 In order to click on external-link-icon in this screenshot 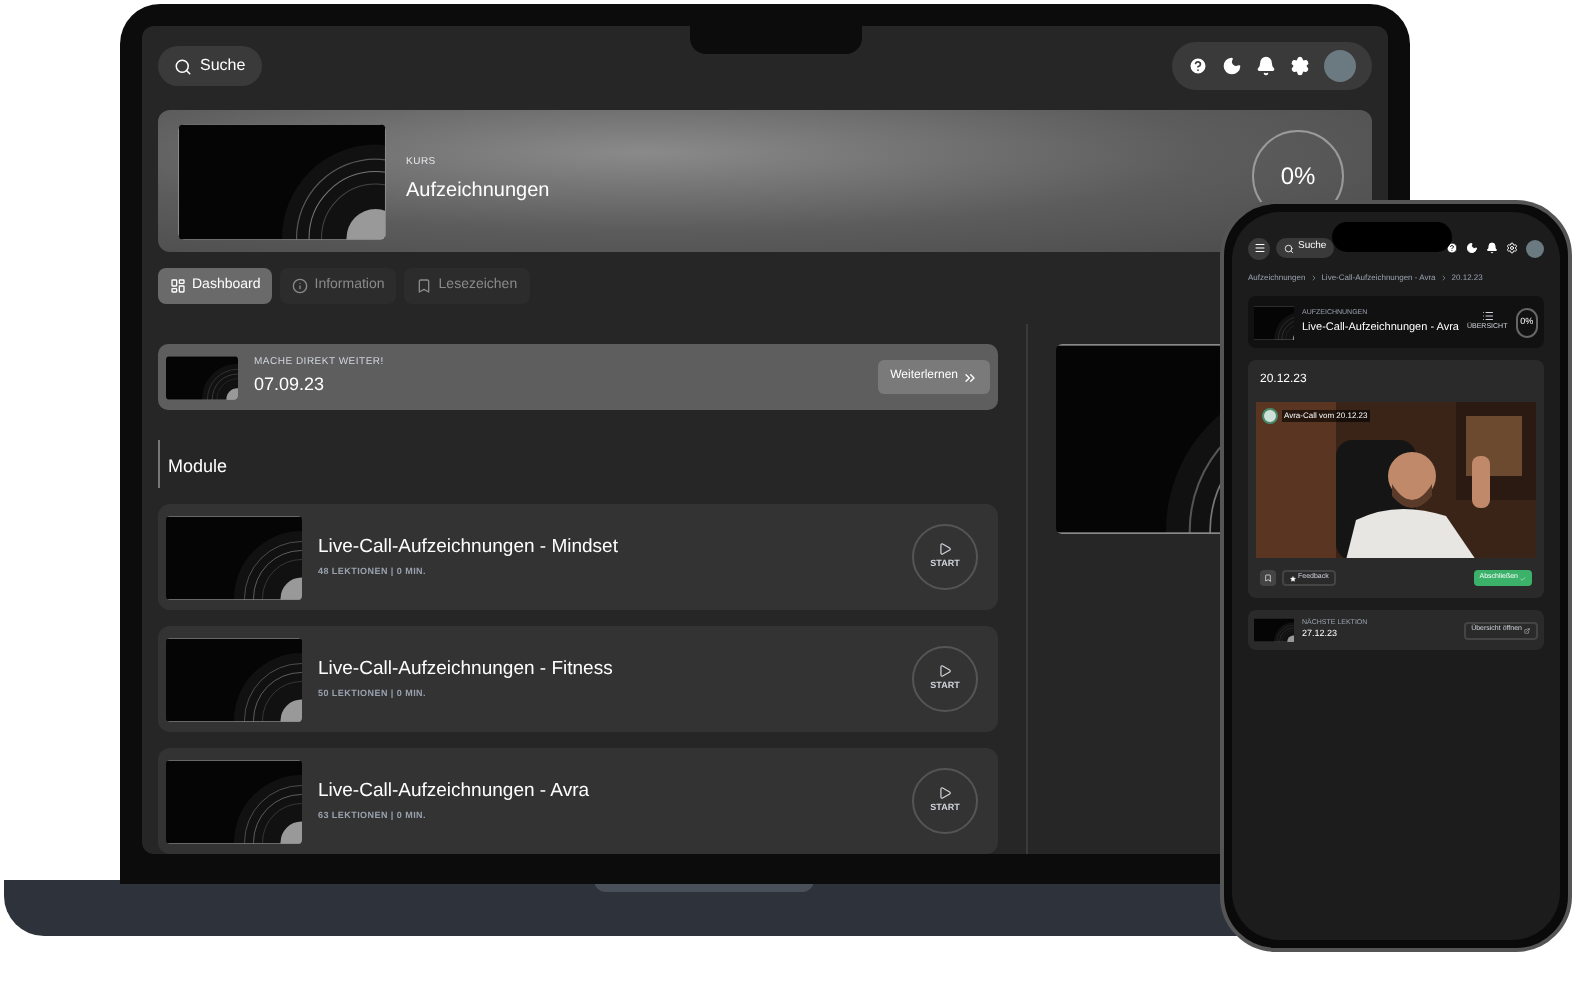, I will do `click(1527, 630)`.